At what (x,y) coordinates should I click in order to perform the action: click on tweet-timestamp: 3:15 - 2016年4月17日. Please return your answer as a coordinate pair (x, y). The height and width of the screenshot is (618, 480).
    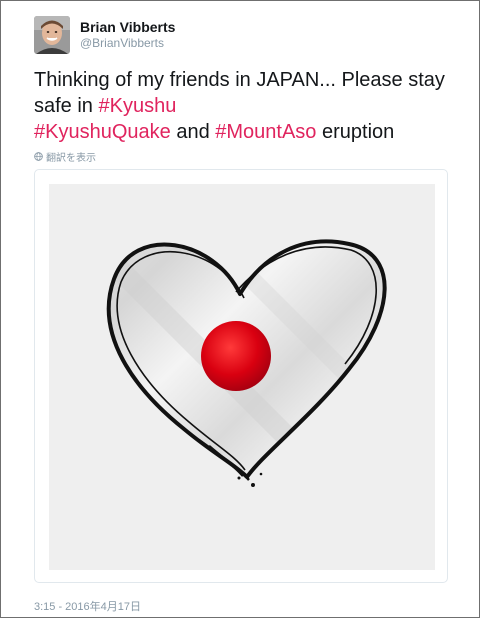
    Looking at the image, I should click on (87, 606).